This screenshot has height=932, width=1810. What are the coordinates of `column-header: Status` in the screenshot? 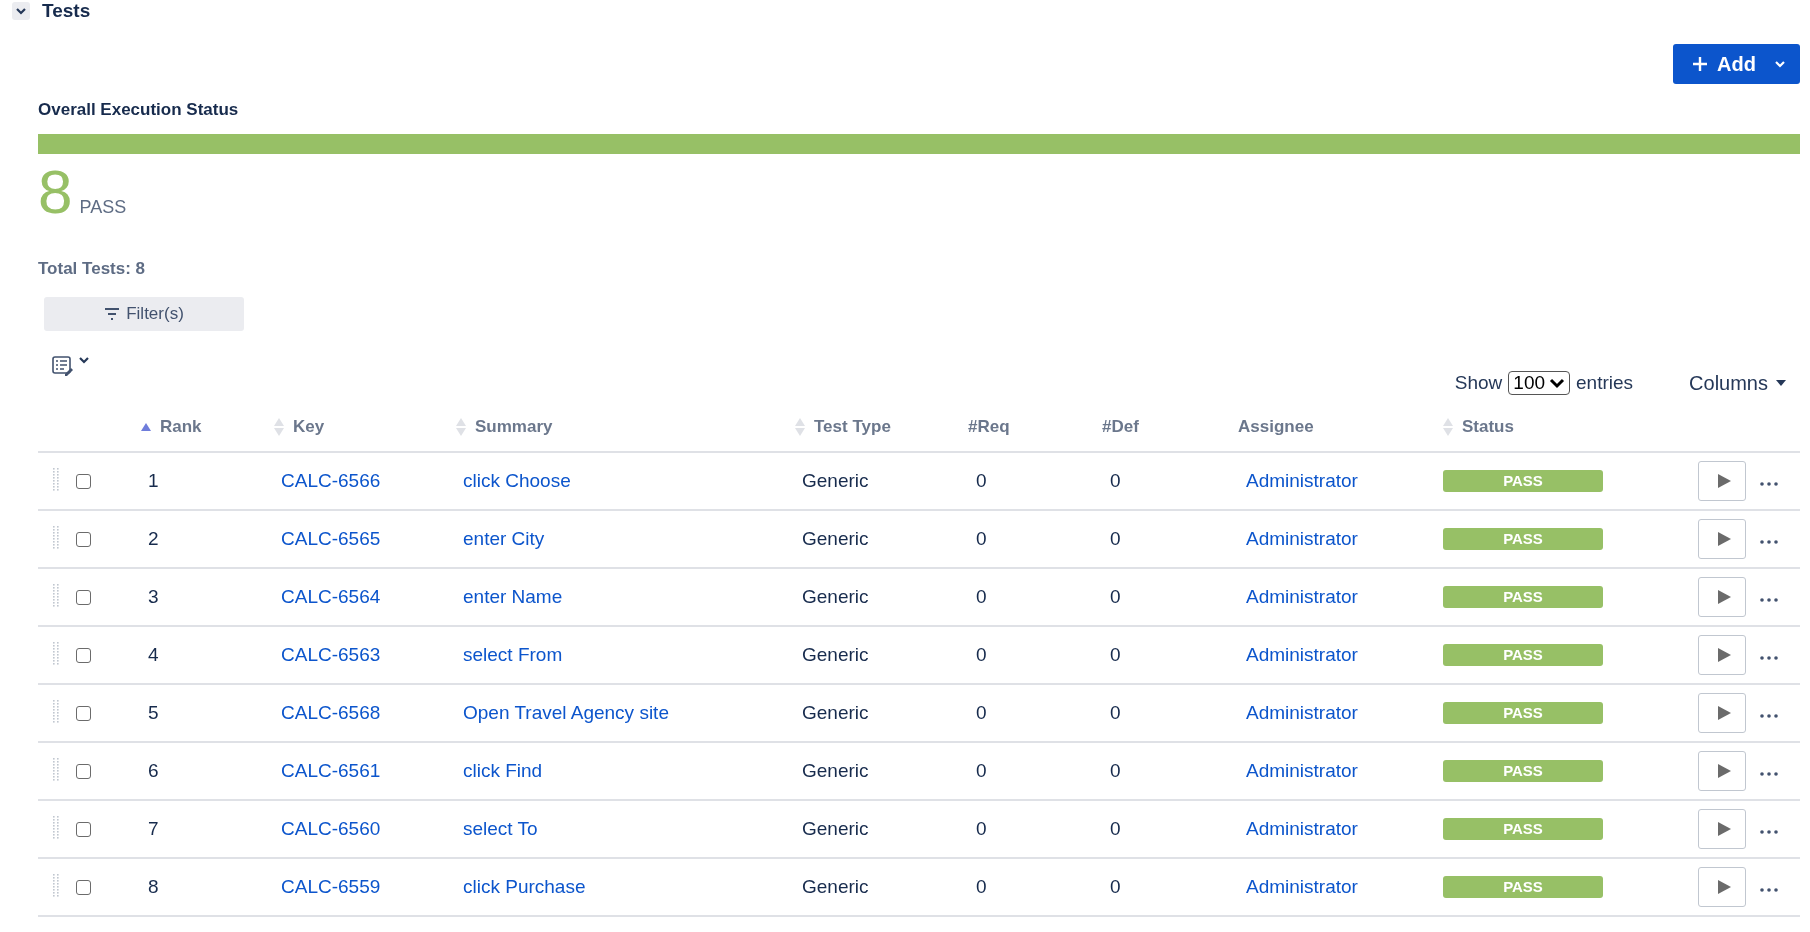 It's located at (1488, 427).